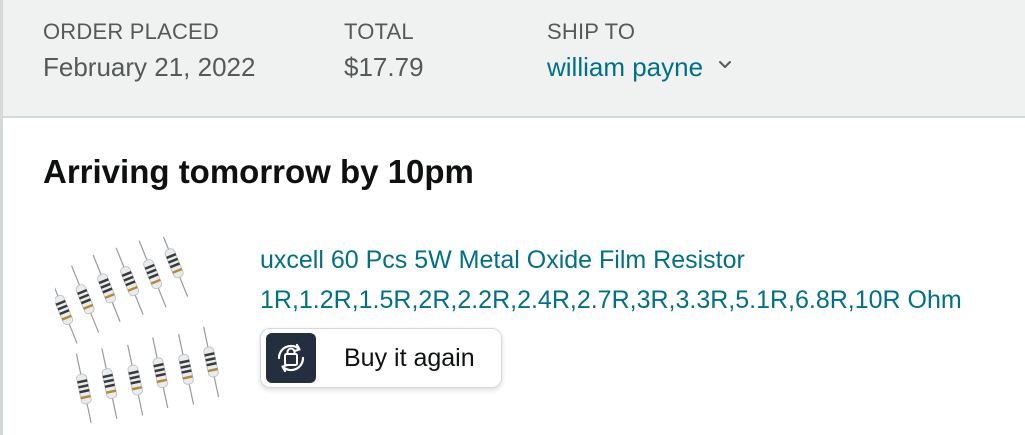 The height and width of the screenshot is (435, 1025). Describe the element at coordinates (149, 51) in the screenshot. I see `order-placed-column: ORDER PLACED February 21, 2022` at that location.